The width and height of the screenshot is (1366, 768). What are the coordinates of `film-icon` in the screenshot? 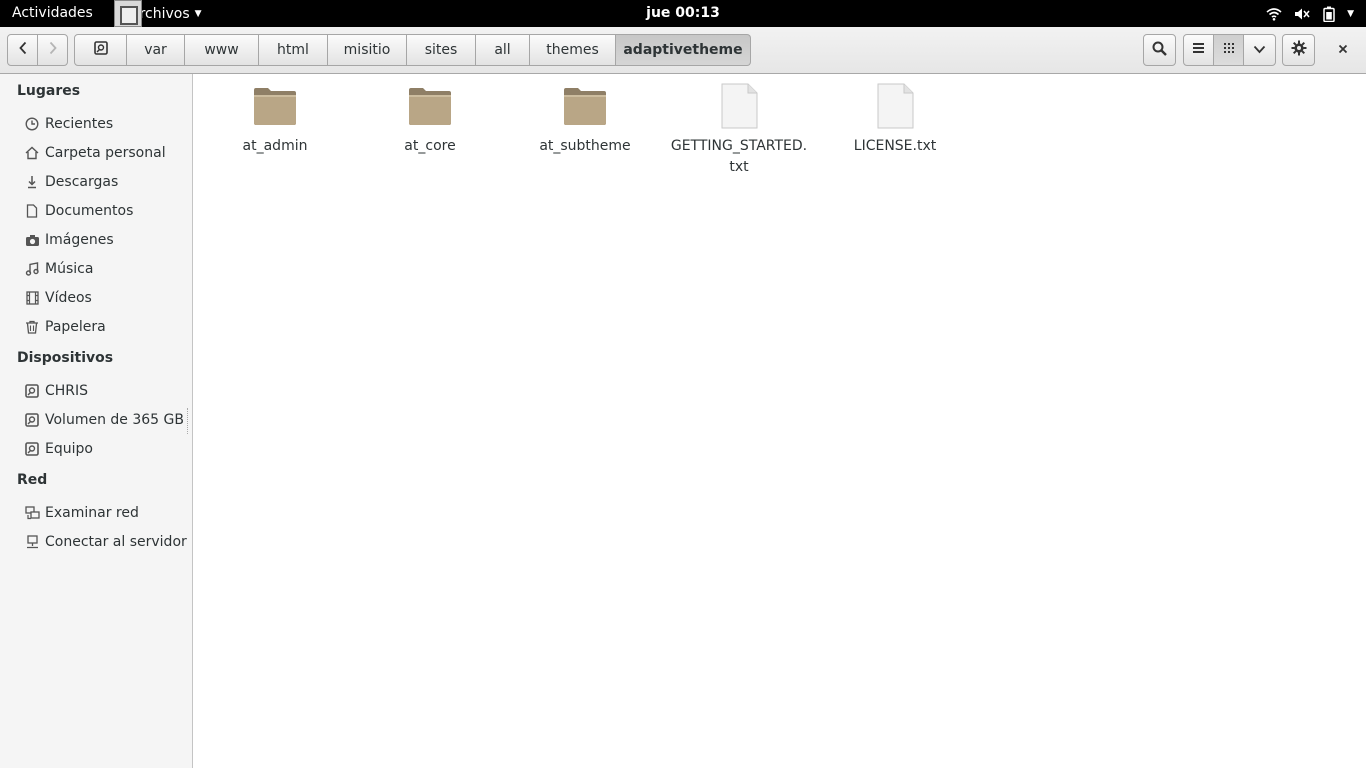 It's located at (32, 298).